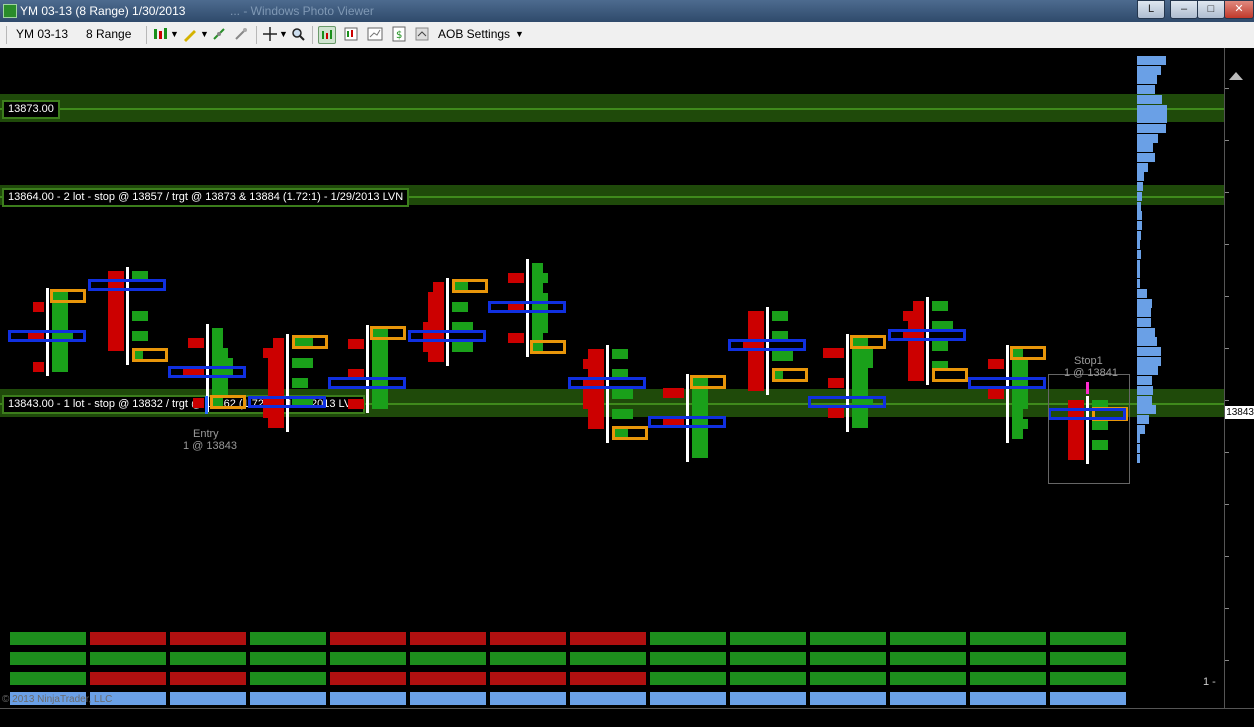 The image size is (1254, 727). What do you see at coordinates (42, 34) in the screenshot?
I see `instrument-selector: YM 03-13` at bounding box center [42, 34].